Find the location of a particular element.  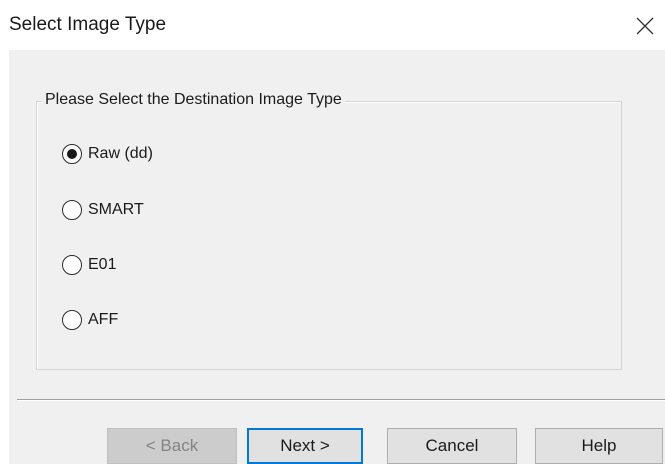

next-button: Next > is located at coordinates (305, 446).